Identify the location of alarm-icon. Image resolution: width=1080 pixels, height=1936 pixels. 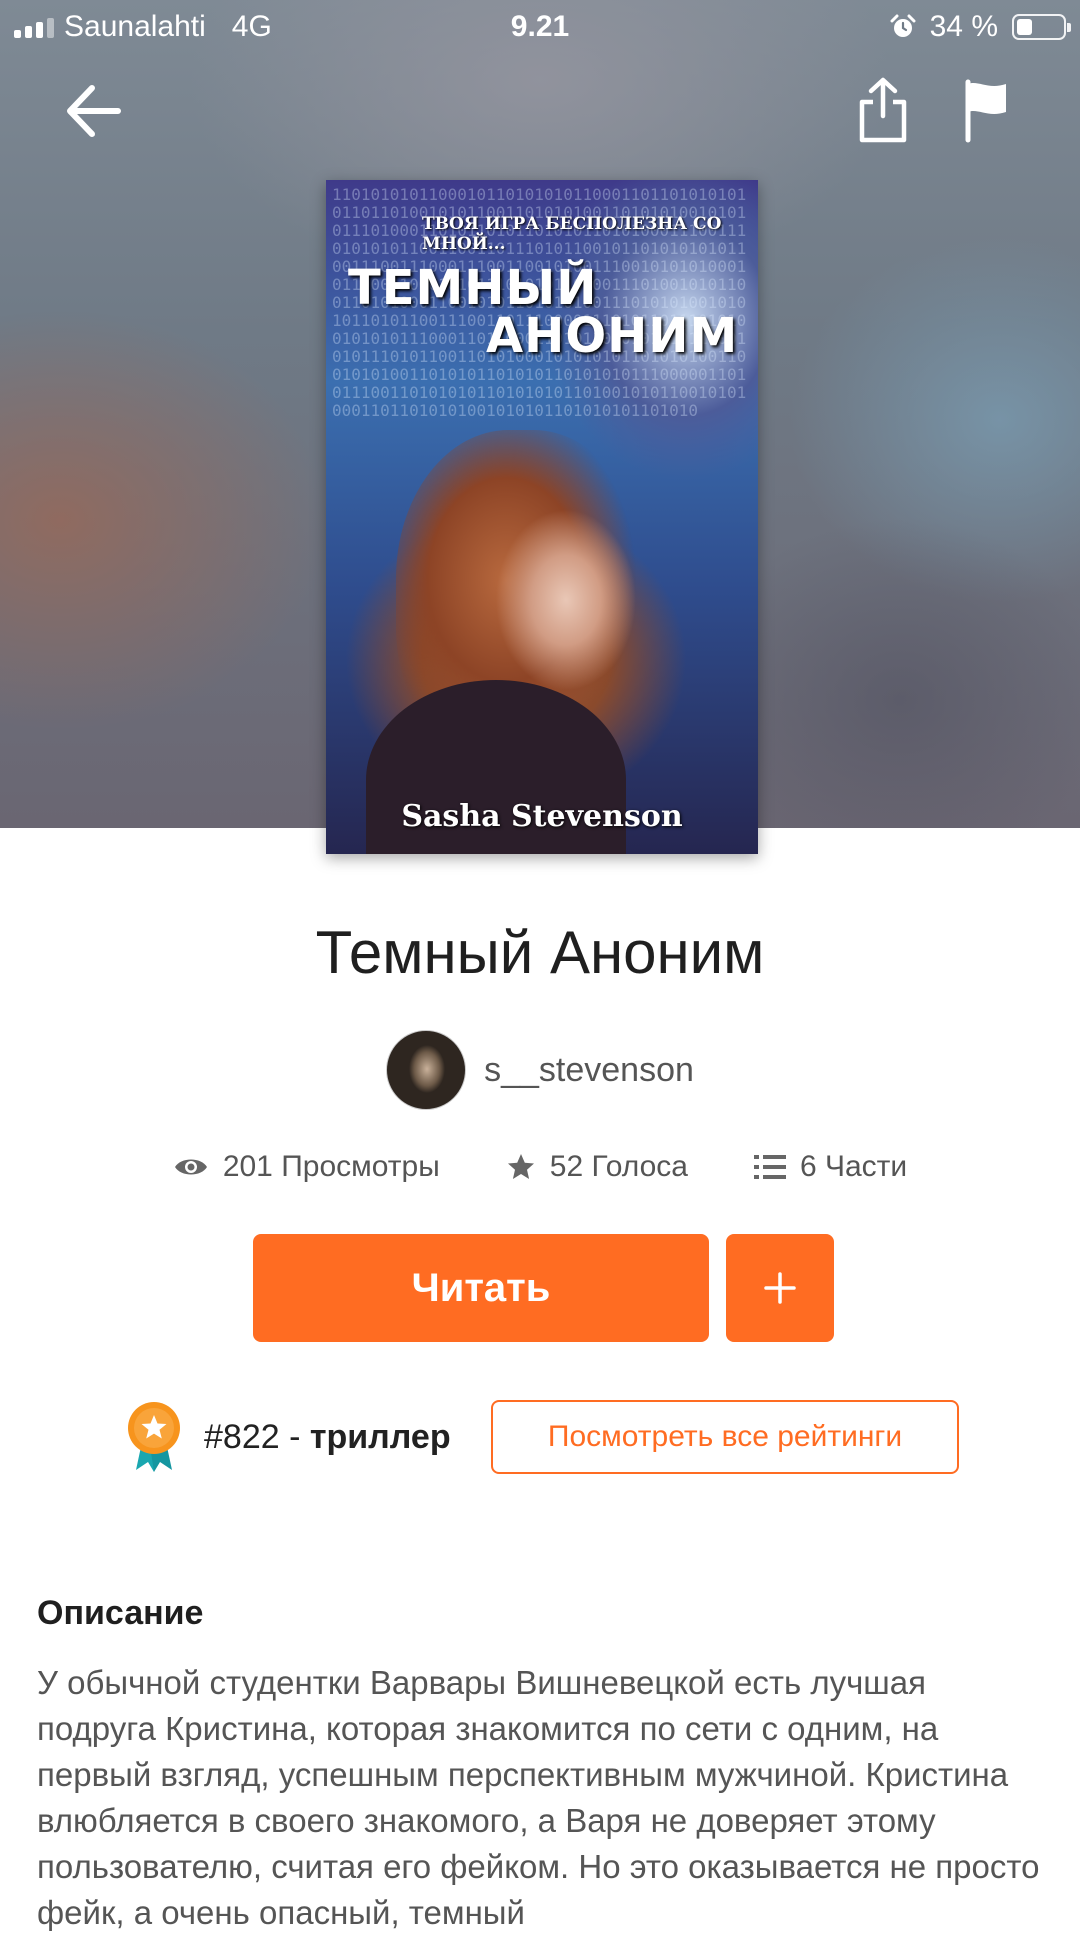
(903, 25).